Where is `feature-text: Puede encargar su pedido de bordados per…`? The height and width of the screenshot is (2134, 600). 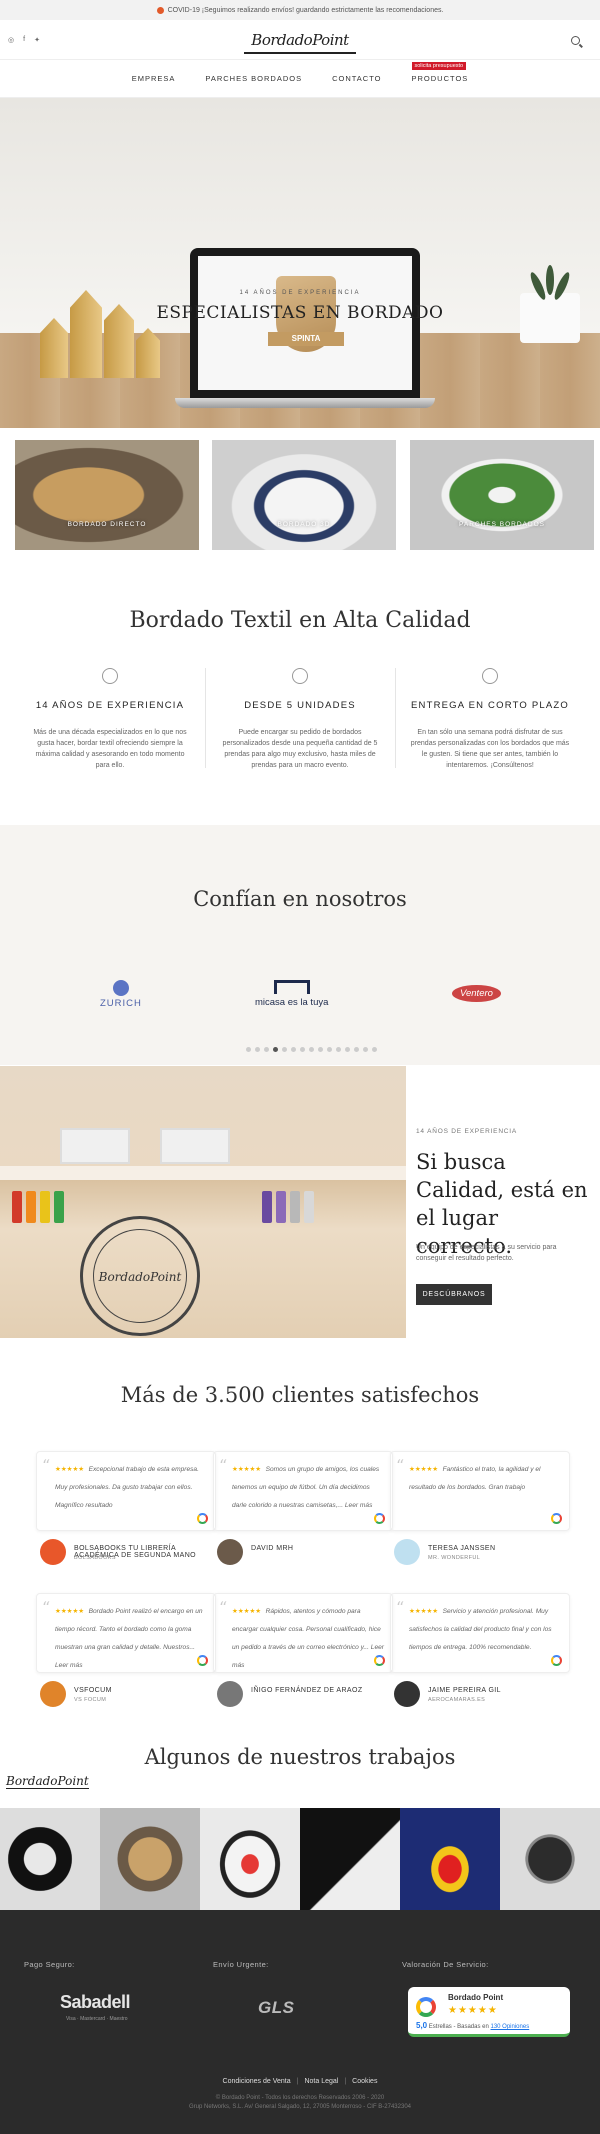 feature-text: Puede encargar su pedido de bordados per… is located at coordinates (300, 749).